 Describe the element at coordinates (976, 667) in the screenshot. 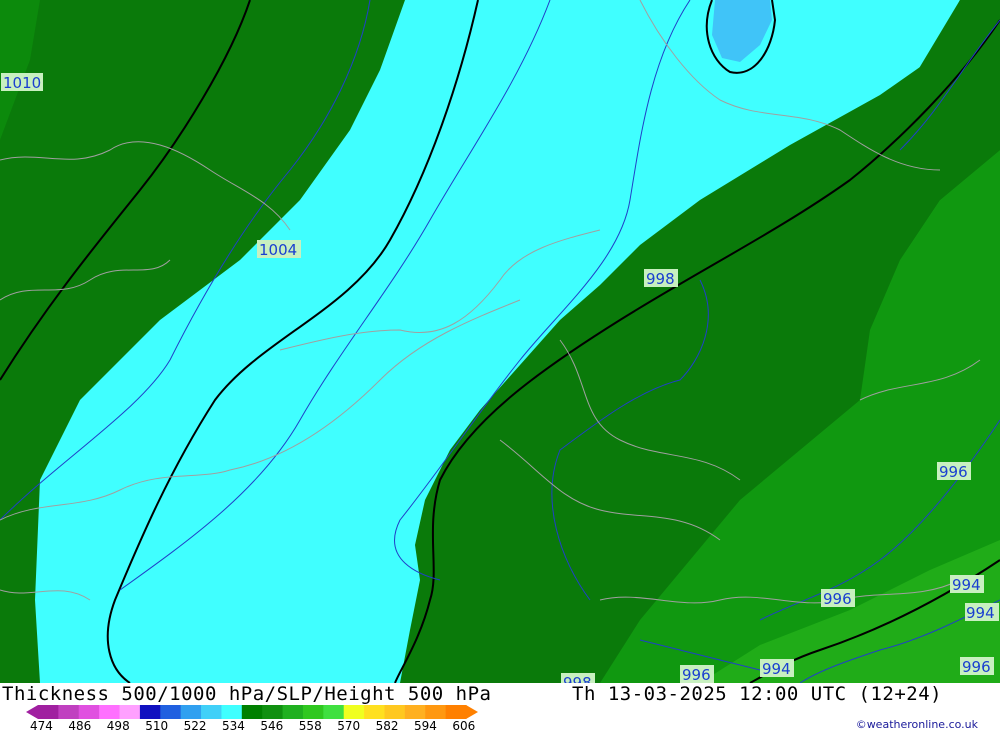

I see `isobar-label-996-d: 996` at that location.